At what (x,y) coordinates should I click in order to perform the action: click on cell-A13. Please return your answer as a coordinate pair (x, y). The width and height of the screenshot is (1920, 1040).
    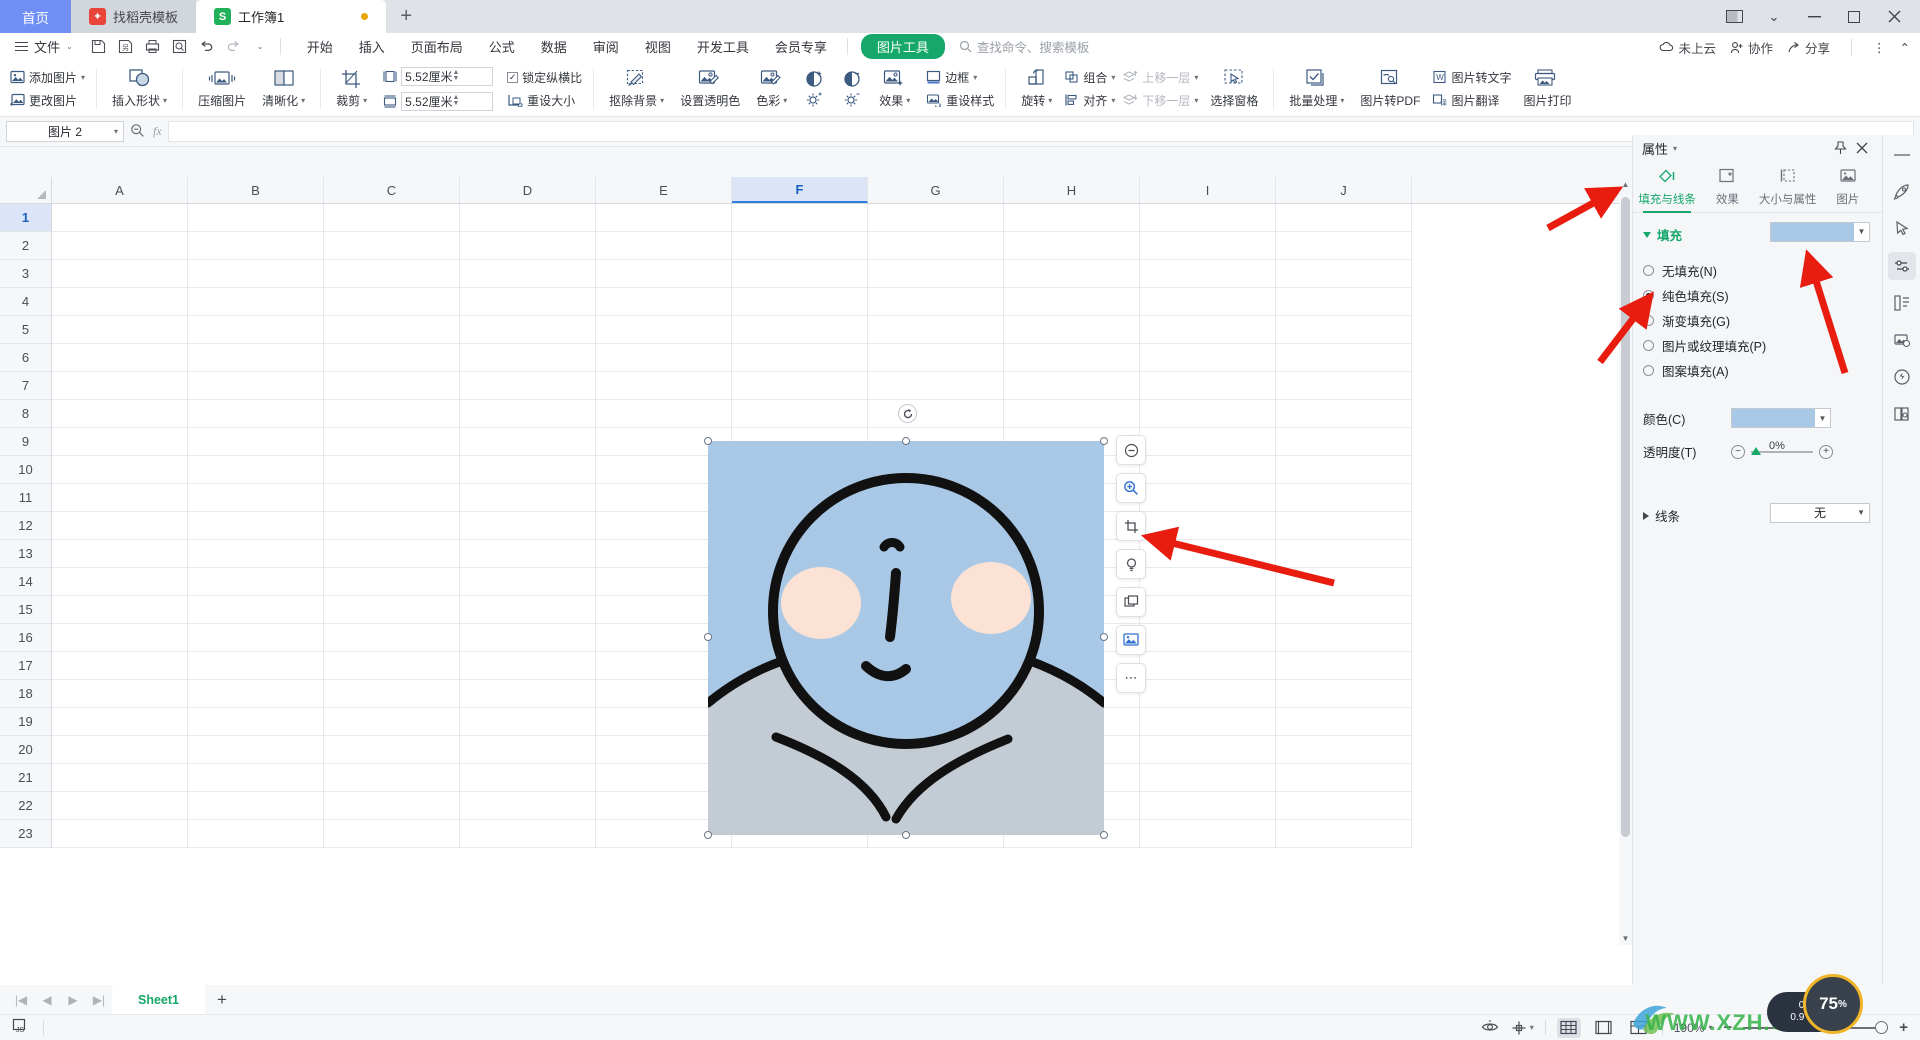
    Looking at the image, I should click on (120, 554).